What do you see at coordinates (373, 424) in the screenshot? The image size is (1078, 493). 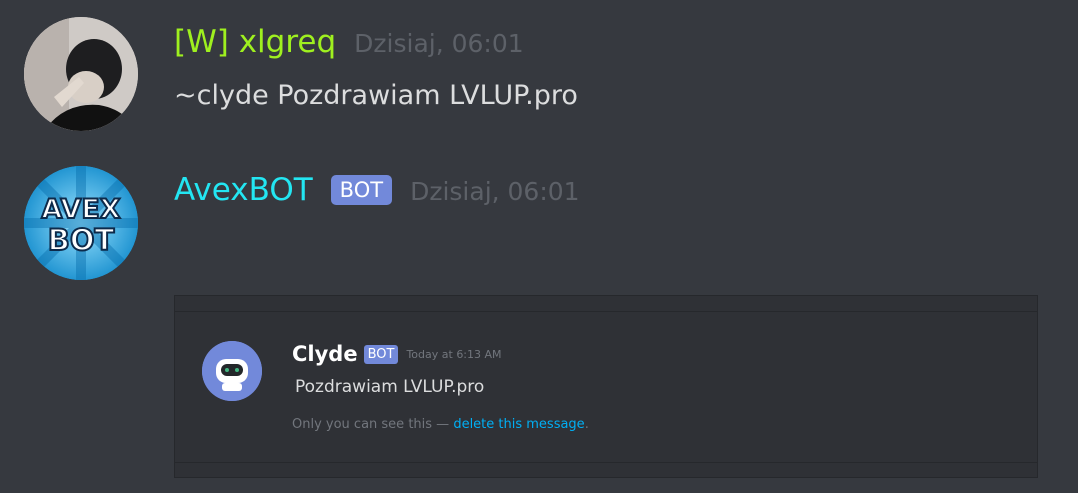 I see `ephemeral-note-prefix: Only you can see this —` at bounding box center [373, 424].